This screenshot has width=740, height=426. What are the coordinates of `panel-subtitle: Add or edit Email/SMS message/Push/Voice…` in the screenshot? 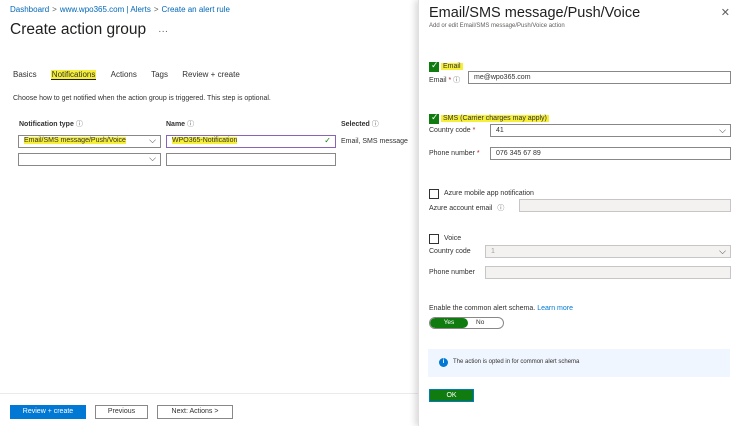 It's located at (497, 26).